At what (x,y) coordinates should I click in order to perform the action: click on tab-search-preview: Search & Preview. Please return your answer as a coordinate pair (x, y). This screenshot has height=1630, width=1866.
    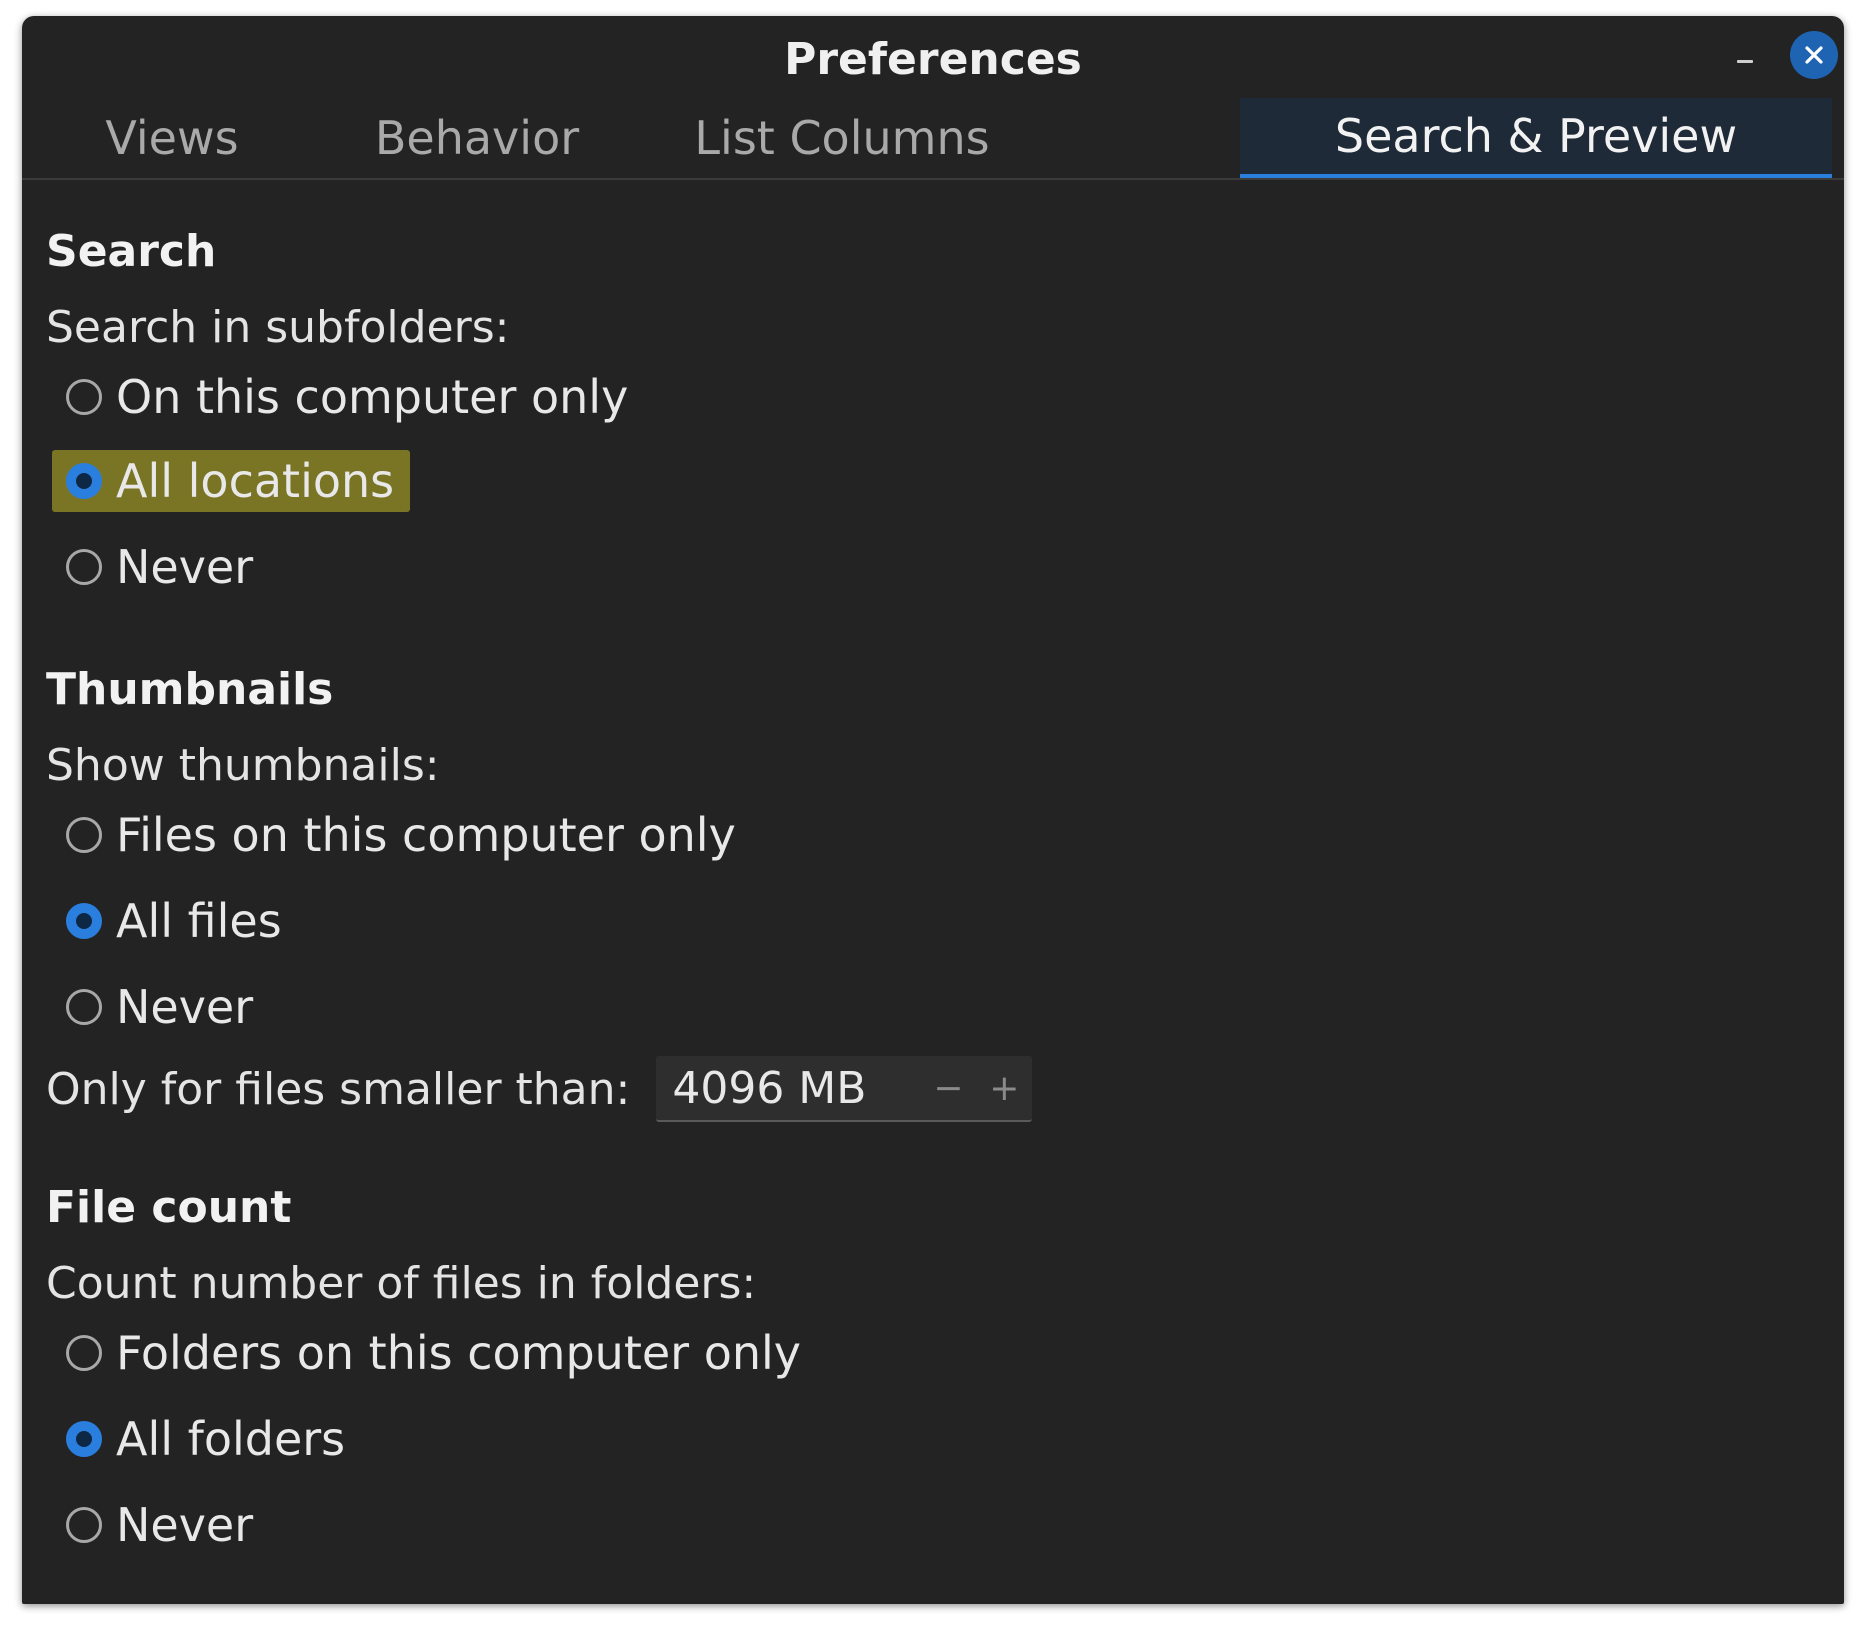
    Looking at the image, I should click on (1536, 138).